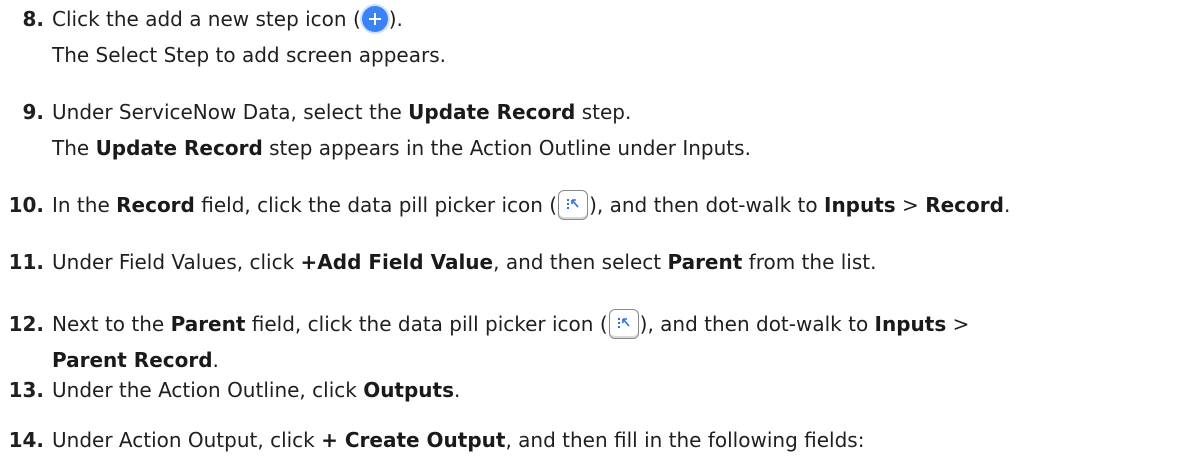 This screenshot has height=465, width=1200. I want to click on step-number: 10., so click(26, 205).